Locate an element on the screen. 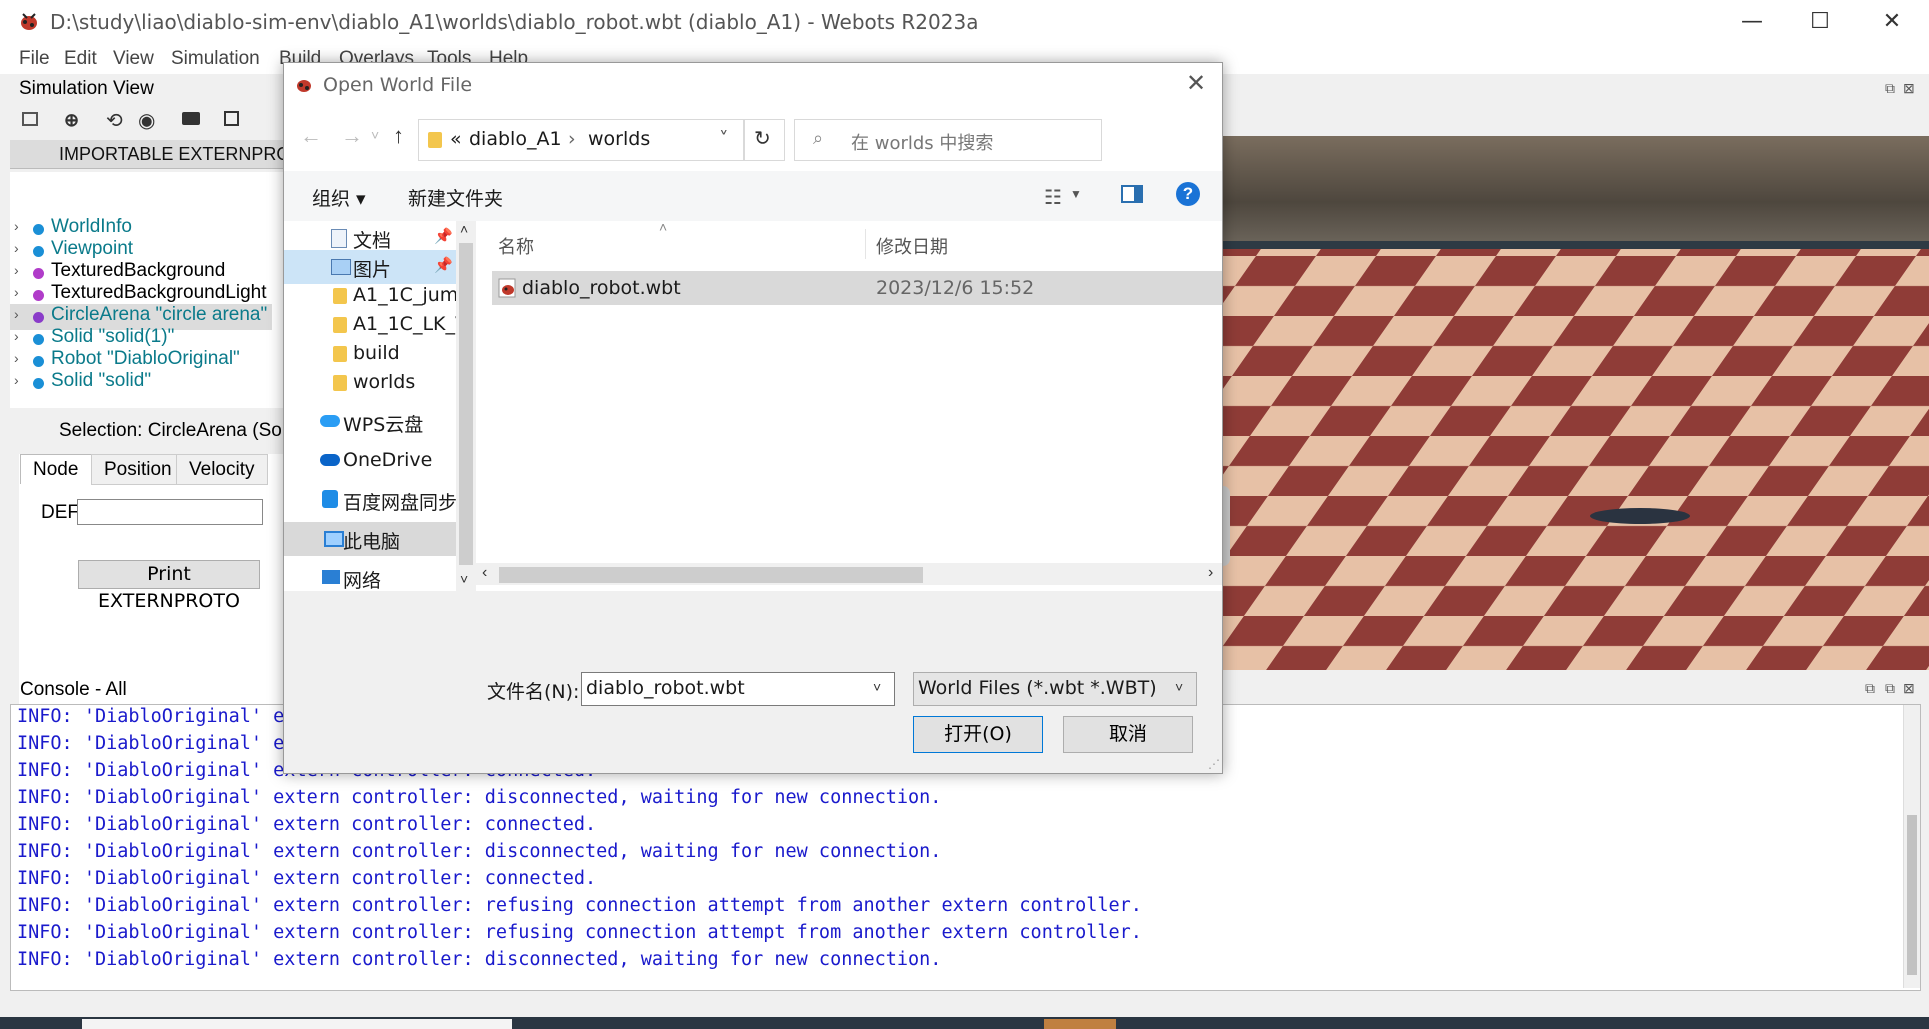 This screenshot has width=1929, height=1029. refresh-button: ↻ is located at coordinates (764, 140).